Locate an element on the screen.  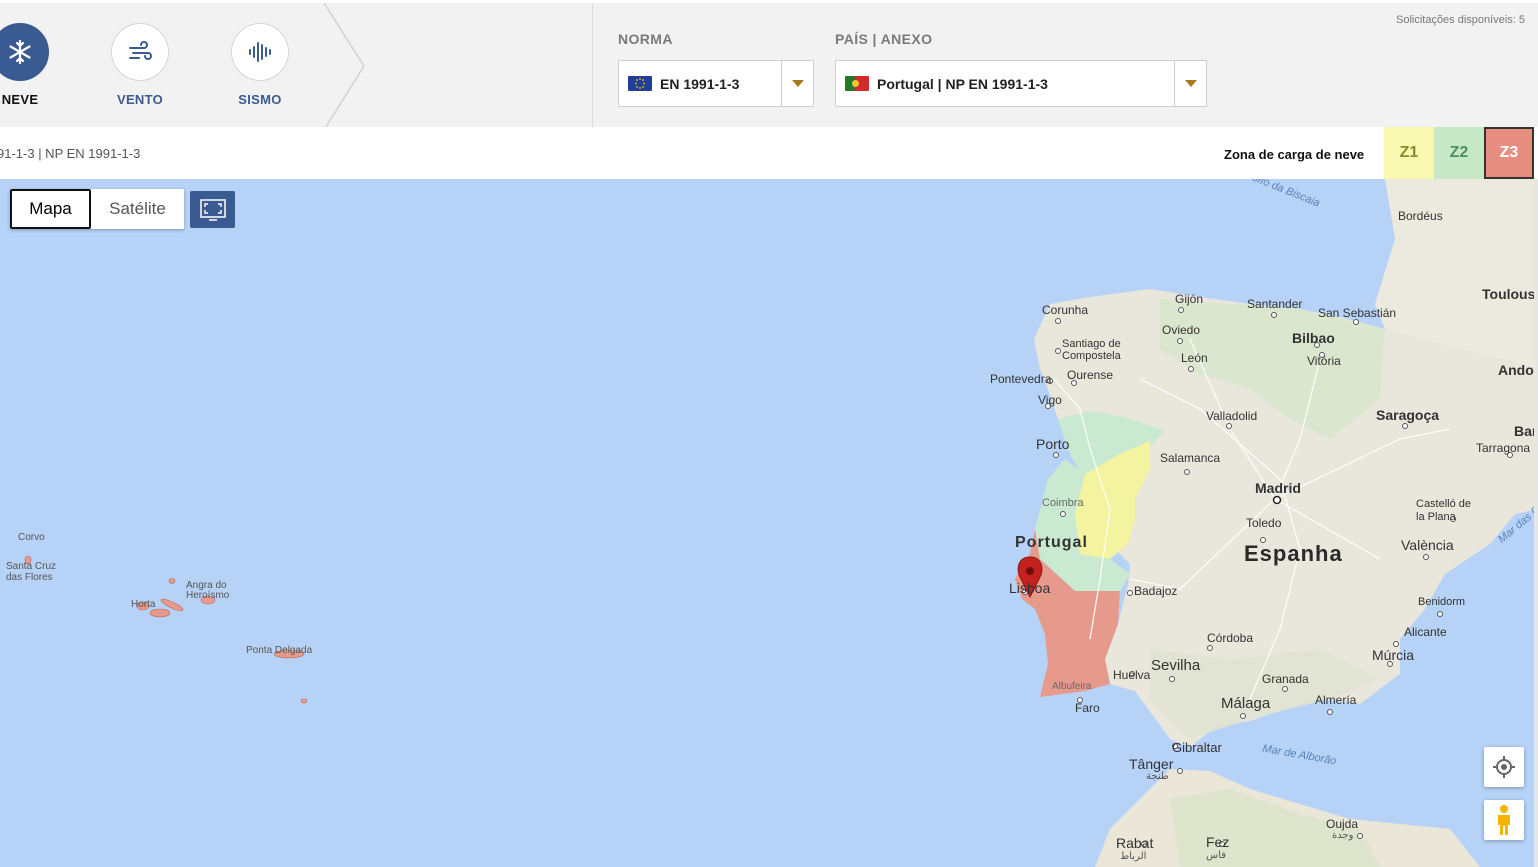
load-type-neve-label: NEVE is located at coordinates (20, 99).